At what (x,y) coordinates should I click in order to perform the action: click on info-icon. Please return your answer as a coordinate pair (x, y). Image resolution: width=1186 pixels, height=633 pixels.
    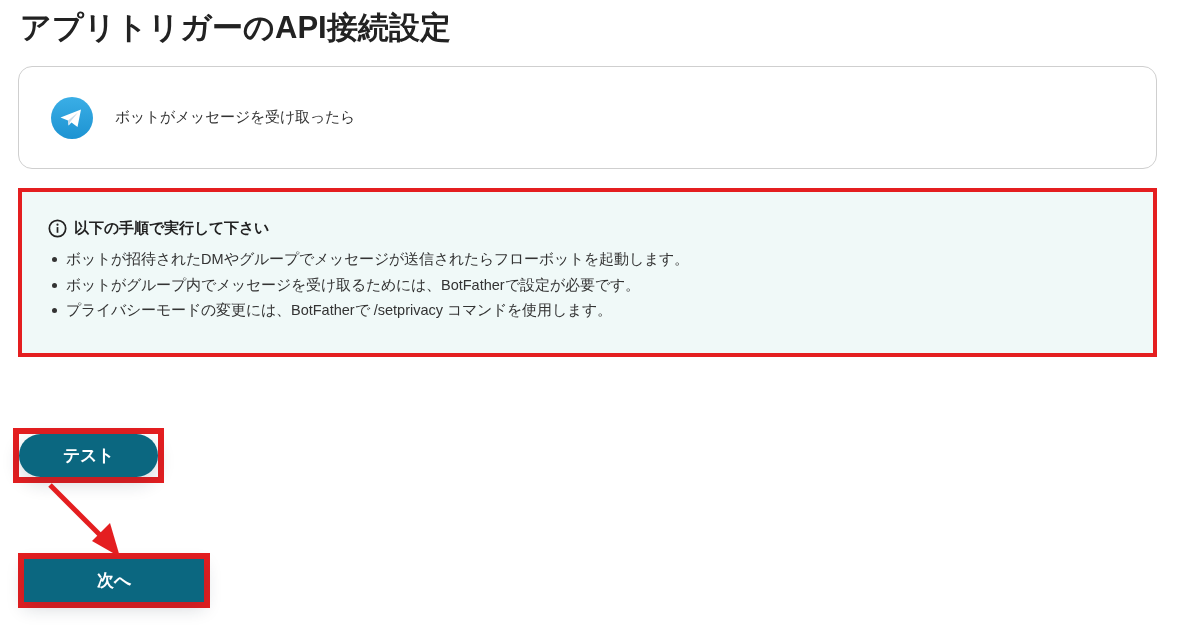
    Looking at the image, I should click on (57, 228).